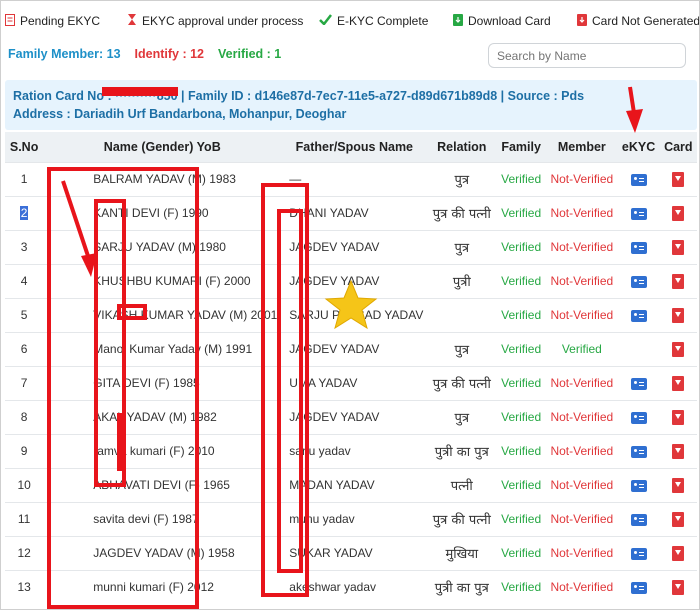 This screenshot has height=610, width=700. Describe the element at coordinates (162, 484) in the screenshot. I see `row-name: ABHAVATI DEVI (F) 1965` at that location.